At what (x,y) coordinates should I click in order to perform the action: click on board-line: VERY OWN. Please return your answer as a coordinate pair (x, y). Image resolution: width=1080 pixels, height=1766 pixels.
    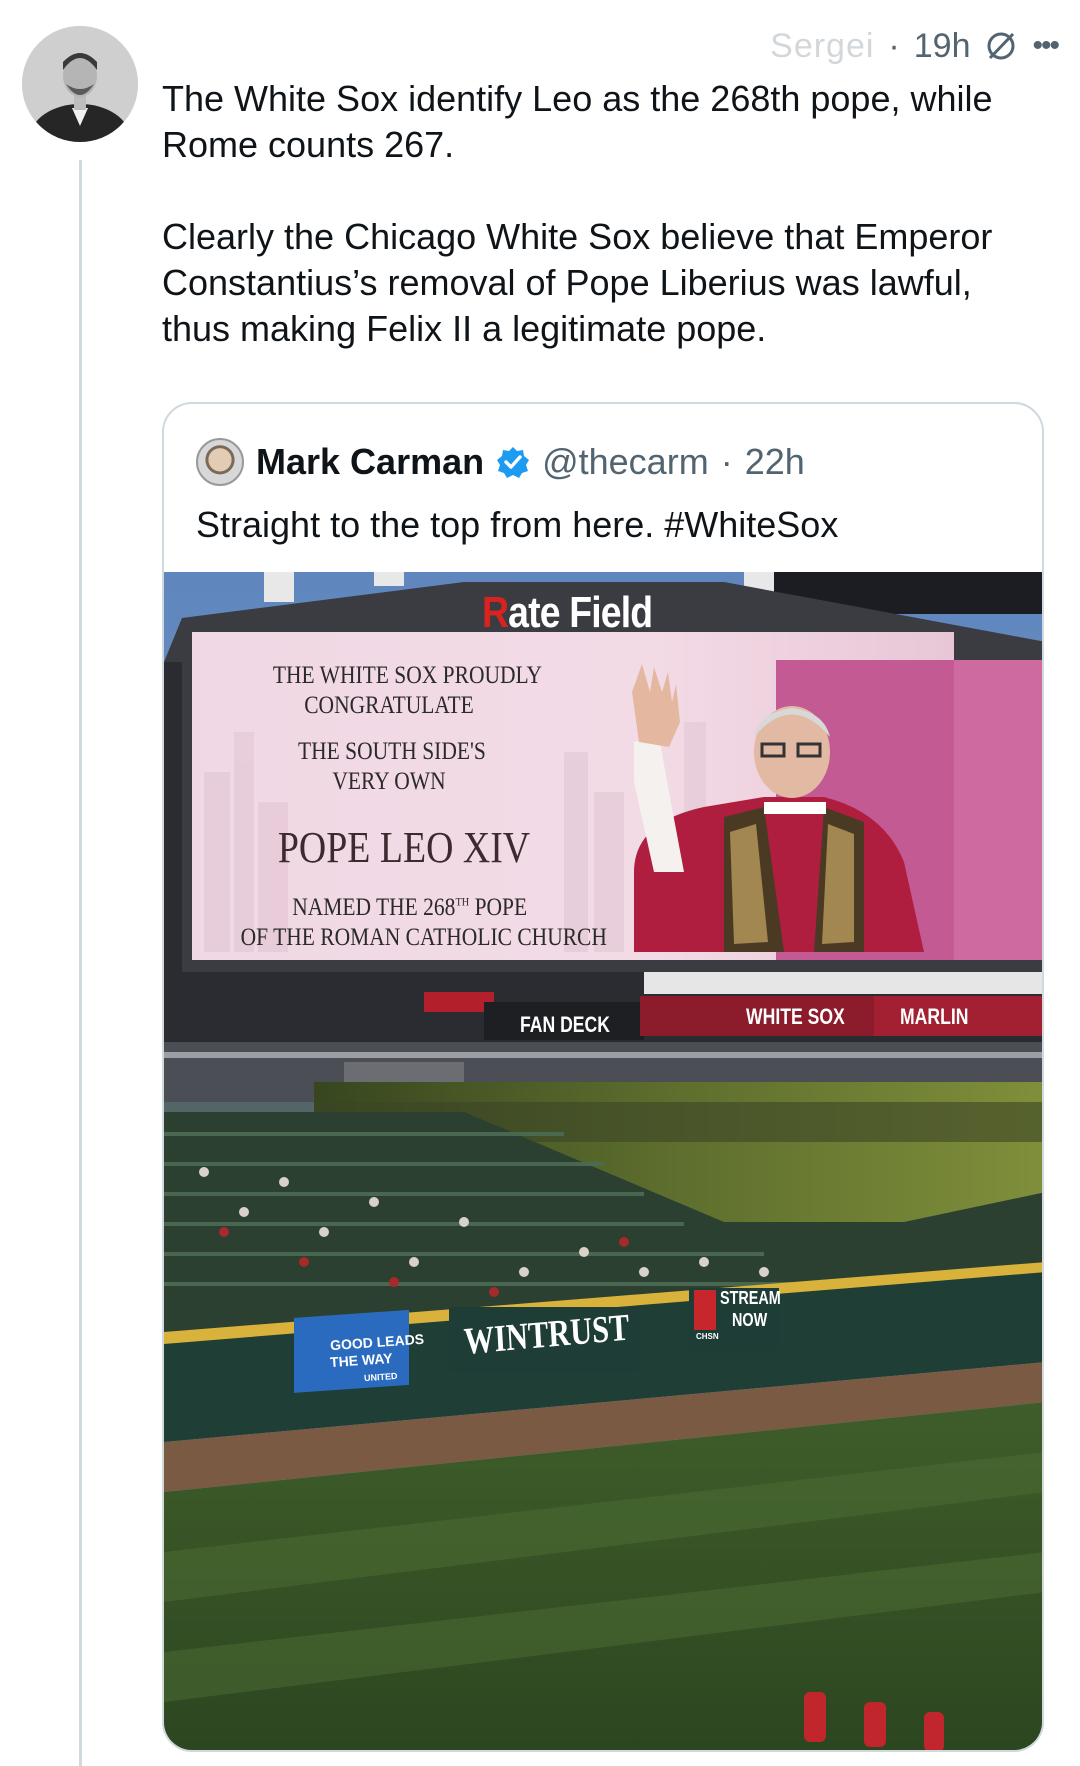
    Looking at the image, I should click on (389, 781).